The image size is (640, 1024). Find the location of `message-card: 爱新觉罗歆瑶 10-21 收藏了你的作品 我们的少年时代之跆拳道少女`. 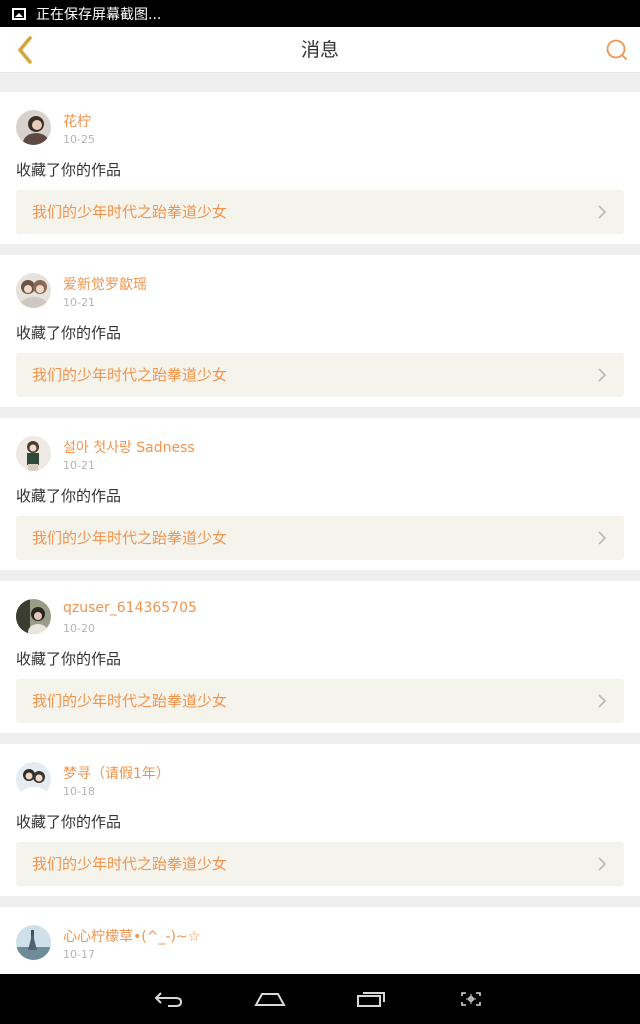

message-card: 爱新觉罗歆瑶 10-21 收藏了你的作品 我们的少年时代之跆拳道少女 is located at coordinates (320, 331).